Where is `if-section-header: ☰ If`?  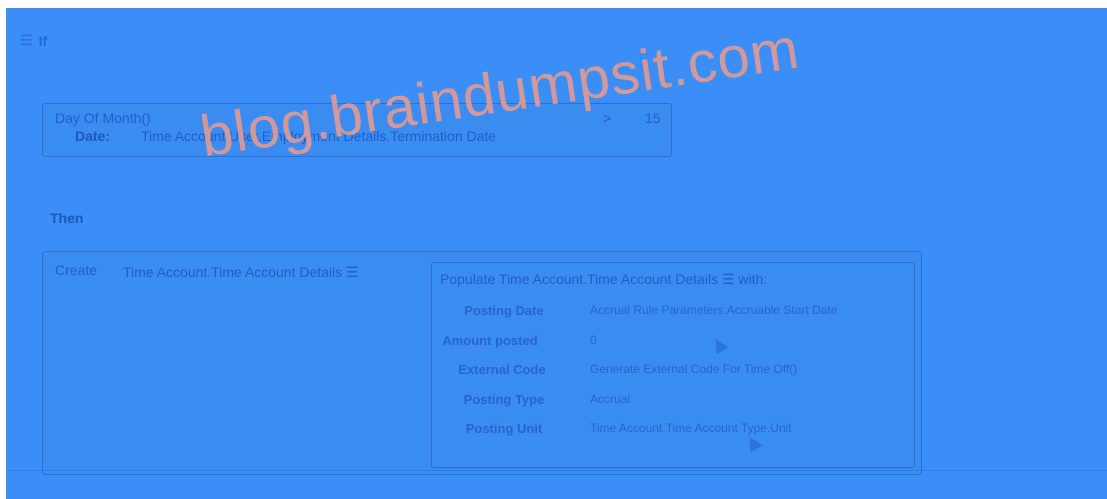 if-section-header: ☰ If is located at coordinates (33, 40).